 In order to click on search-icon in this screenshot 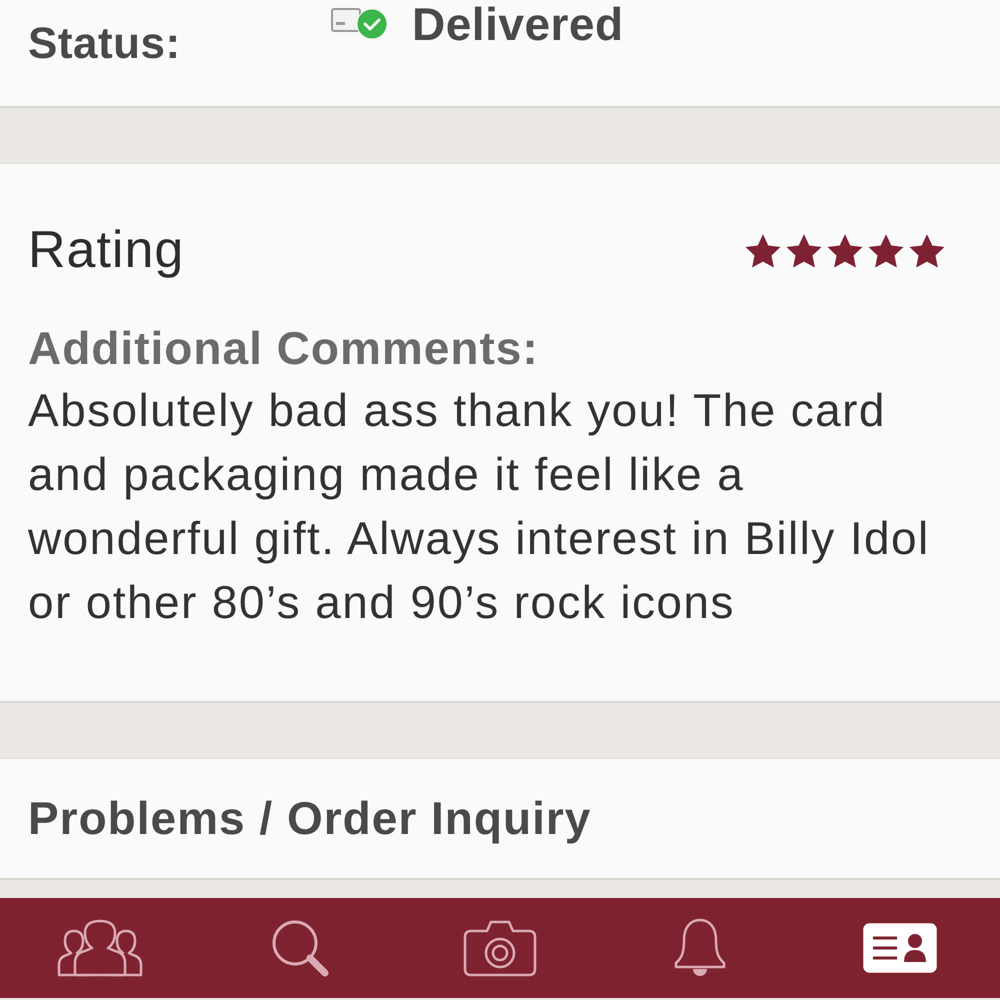, I will do `click(300, 948)`.